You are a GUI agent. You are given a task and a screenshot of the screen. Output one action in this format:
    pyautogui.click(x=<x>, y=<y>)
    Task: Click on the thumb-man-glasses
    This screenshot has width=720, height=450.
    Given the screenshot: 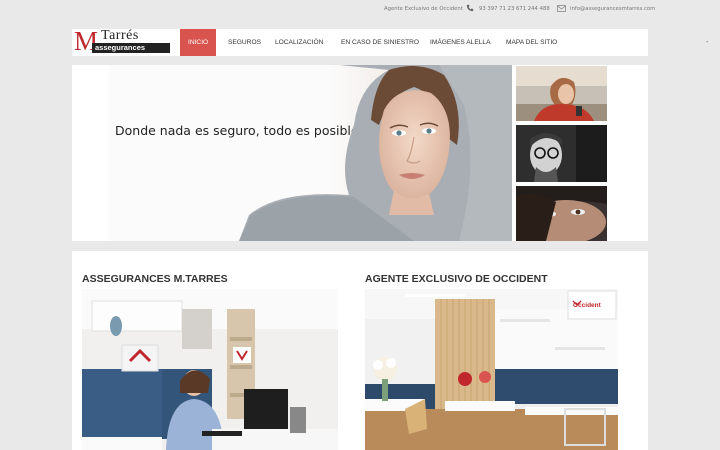 What is the action you would take?
    pyautogui.click(x=561, y=153)
    